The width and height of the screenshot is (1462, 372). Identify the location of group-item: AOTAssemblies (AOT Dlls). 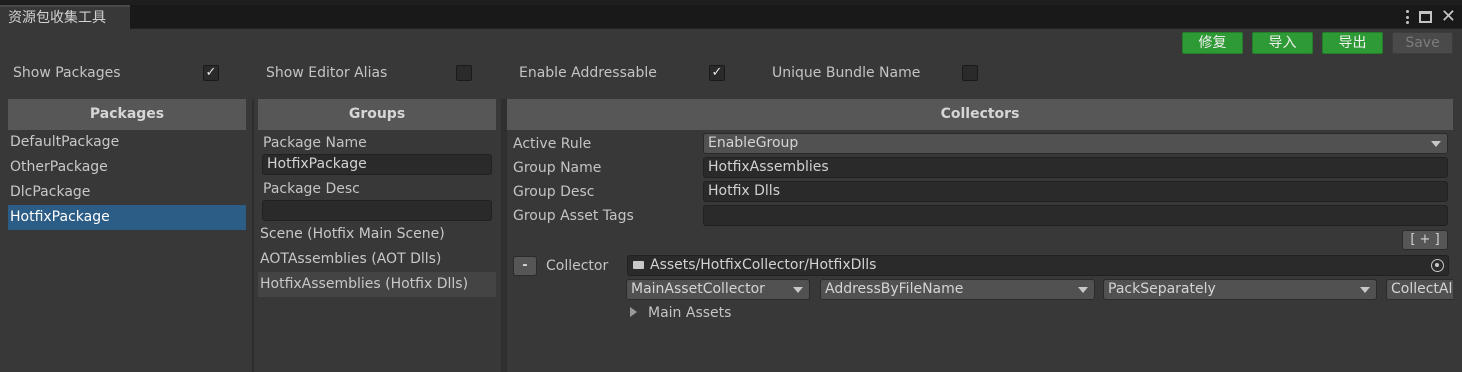
(377, 259).